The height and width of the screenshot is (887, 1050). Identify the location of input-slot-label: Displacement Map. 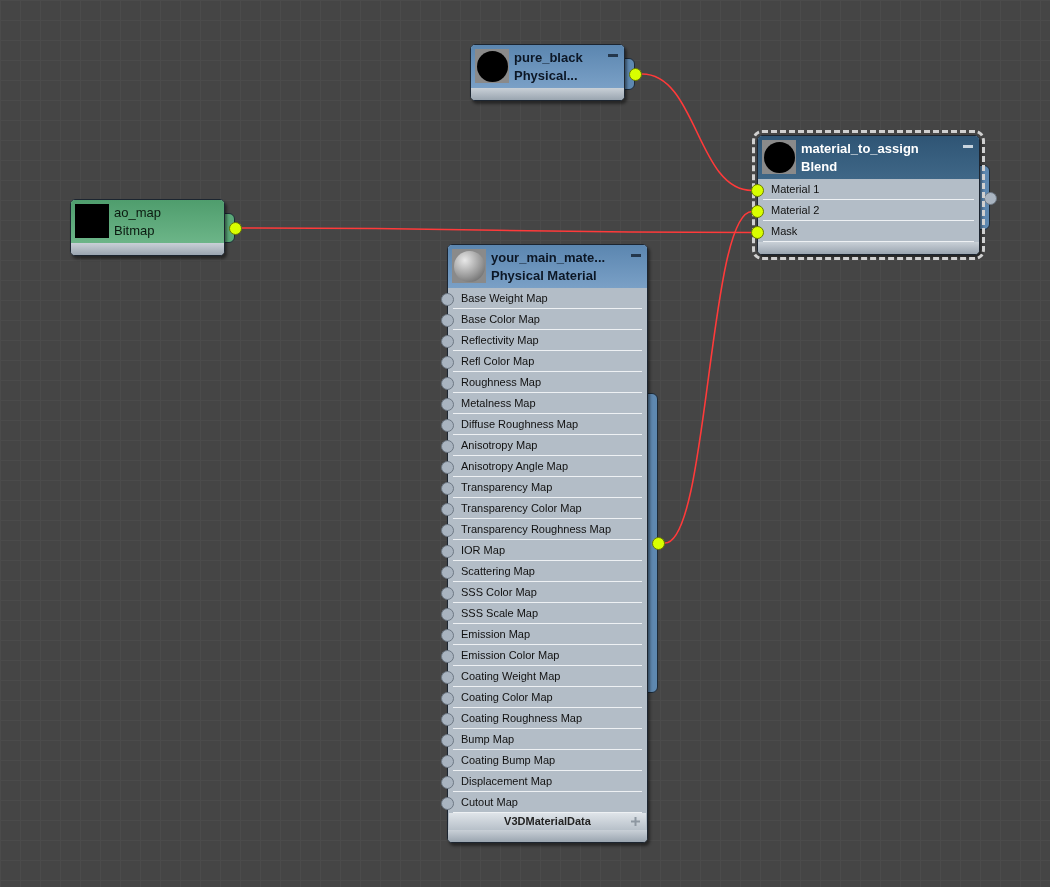
(506, 781).